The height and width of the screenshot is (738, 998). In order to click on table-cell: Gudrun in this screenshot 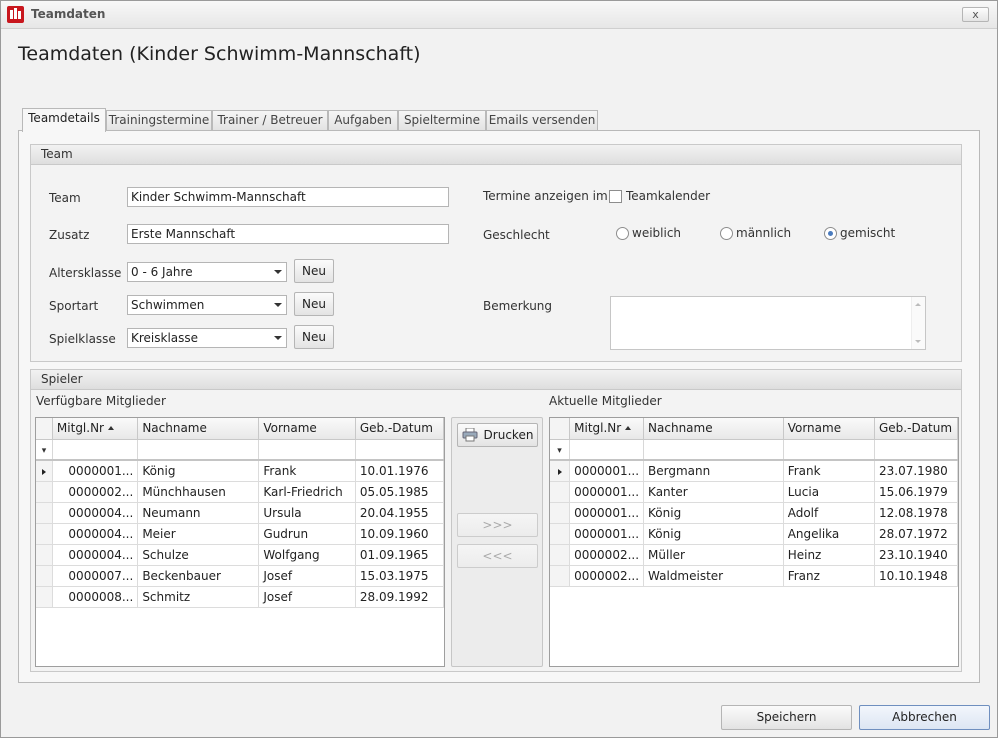, I will do `click(307, 534)`.